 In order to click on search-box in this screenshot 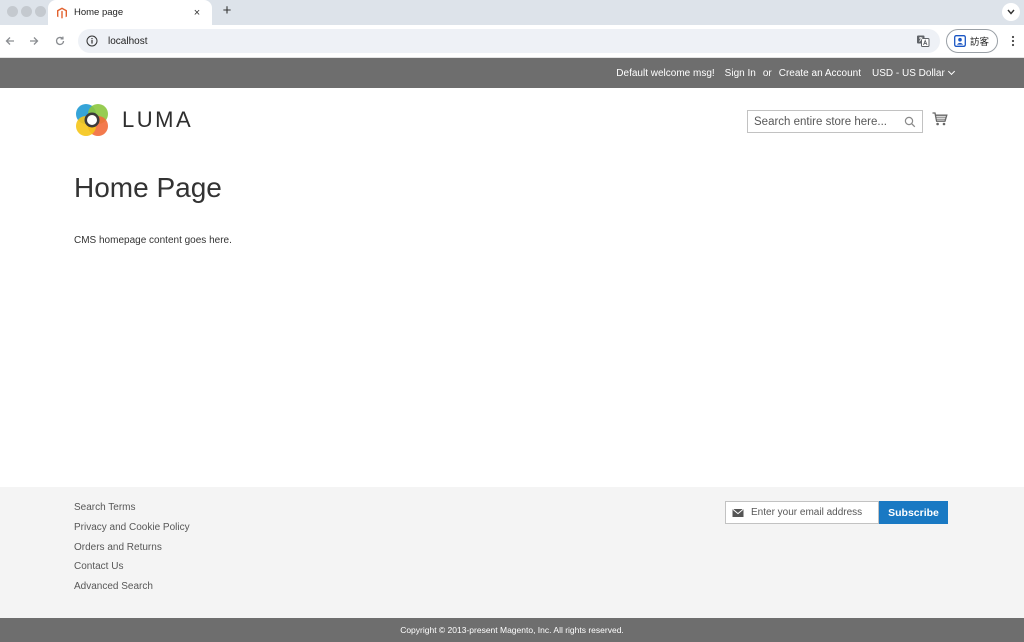, I will do `click(835, 121)`.